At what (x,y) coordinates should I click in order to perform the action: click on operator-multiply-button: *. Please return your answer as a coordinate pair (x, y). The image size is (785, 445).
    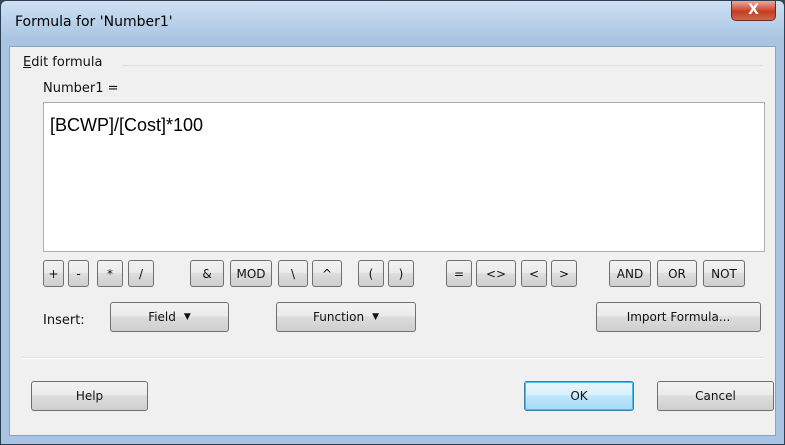
    Looking at the image, I should click on (110, 273).